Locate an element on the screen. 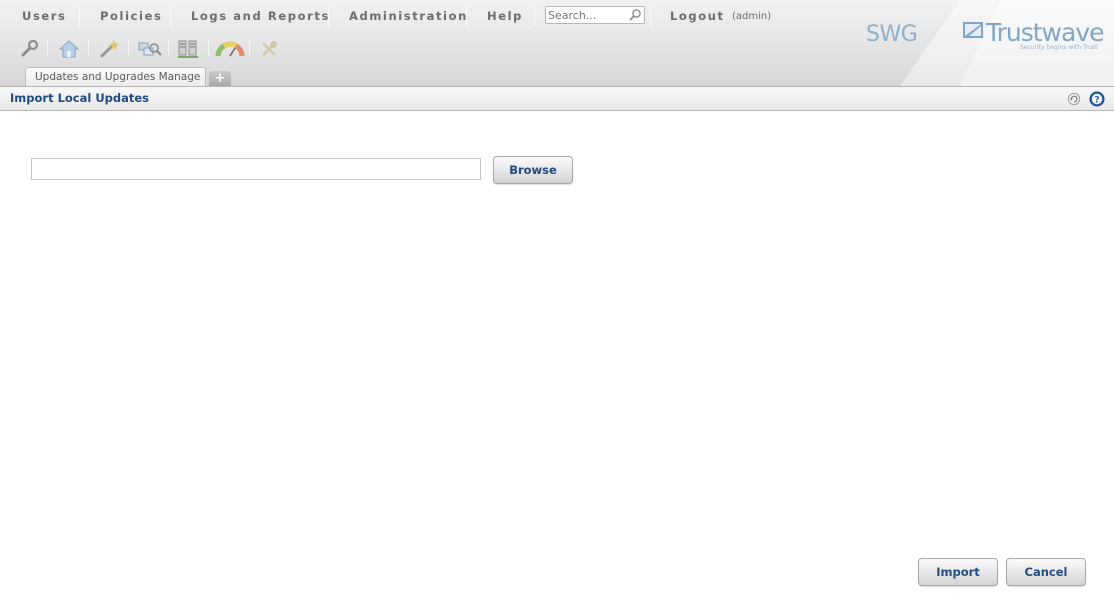 Image resolution: width=1114 pixels, height=601 pixels. servers-icon is located at coordinates (188, 49).